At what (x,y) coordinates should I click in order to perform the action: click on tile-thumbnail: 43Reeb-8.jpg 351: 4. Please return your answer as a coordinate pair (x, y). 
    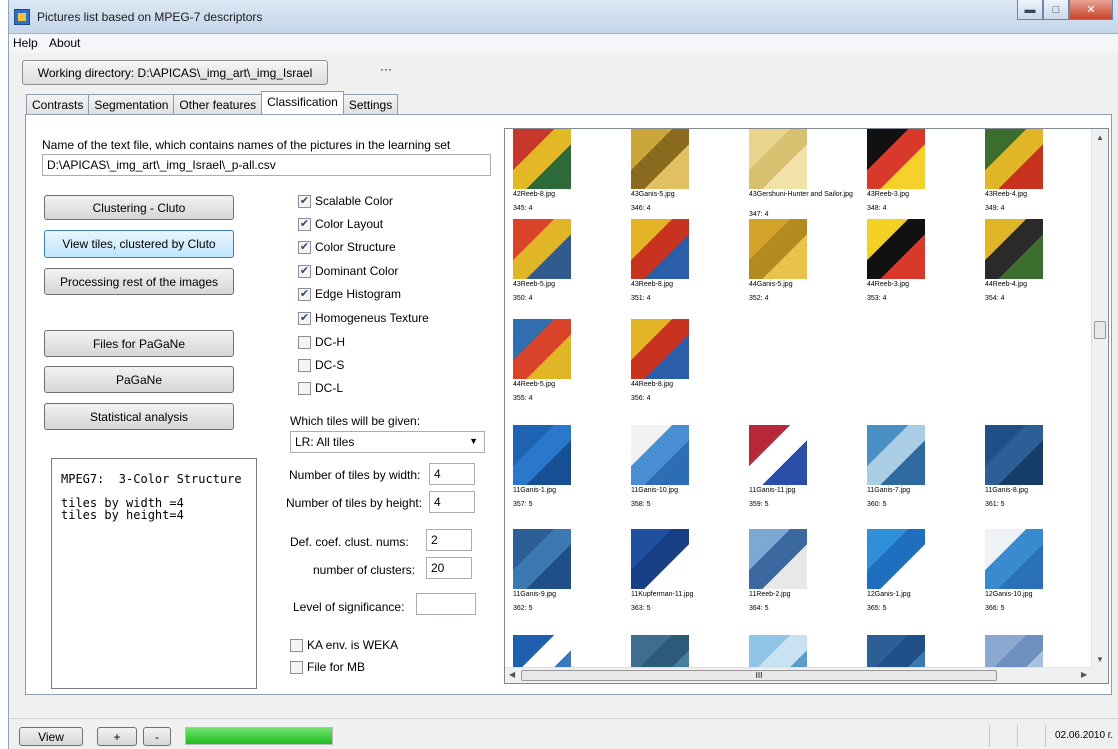
    Looking at the image, I should click on (682, 271).